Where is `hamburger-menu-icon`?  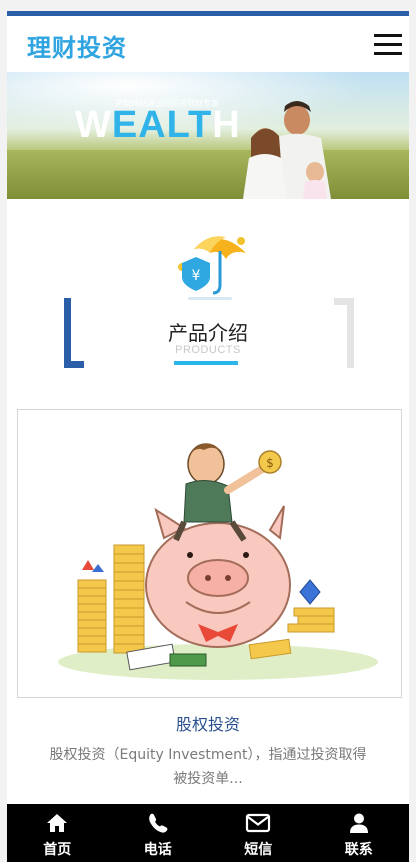
hamburger-menu-icon is located at coordinates (388, 45).